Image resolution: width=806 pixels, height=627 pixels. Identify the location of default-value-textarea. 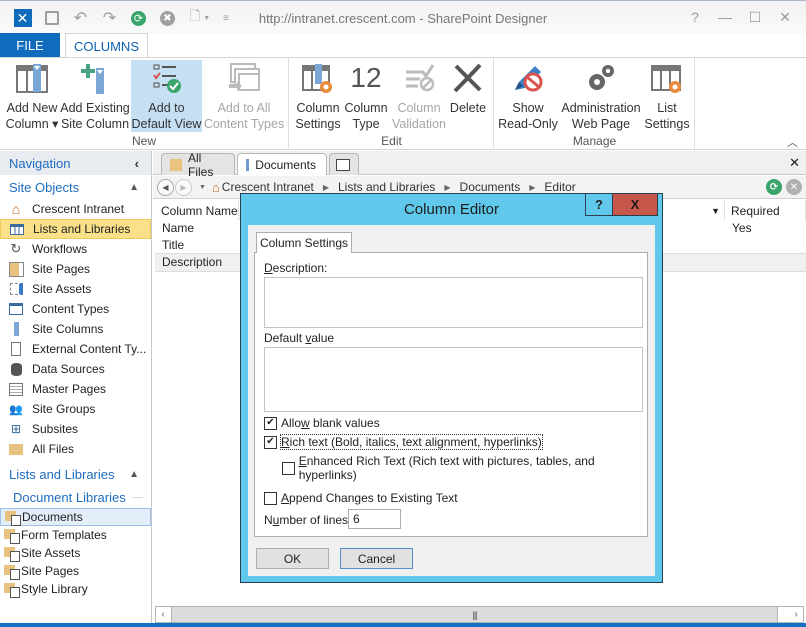
(453, 379).